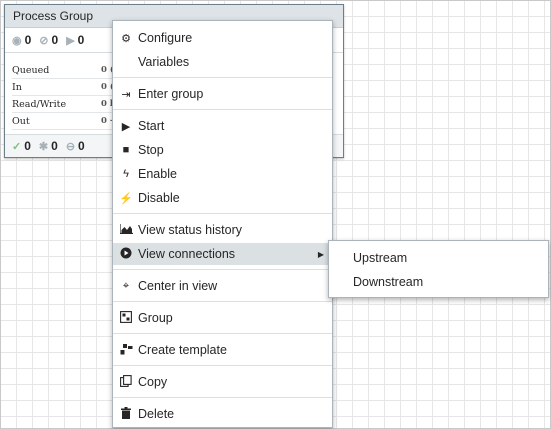 The width and height of the screenshot is (551, 429). What do you see at coordinates (126, 382) in the screenshot?
I see `copy-icon` at bounding box center [126, 382].